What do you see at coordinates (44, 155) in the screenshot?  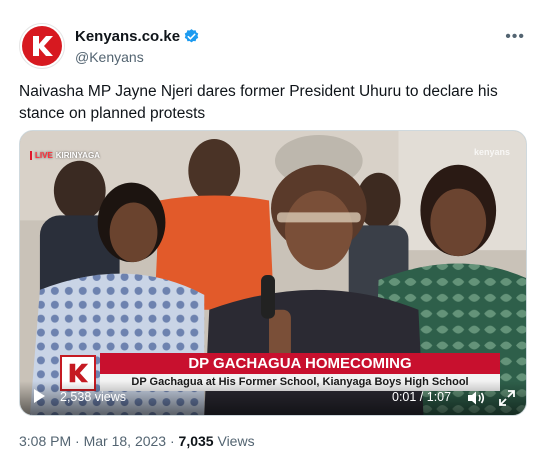 I see `live-label: LIVE` at bounding box center [44, 155].